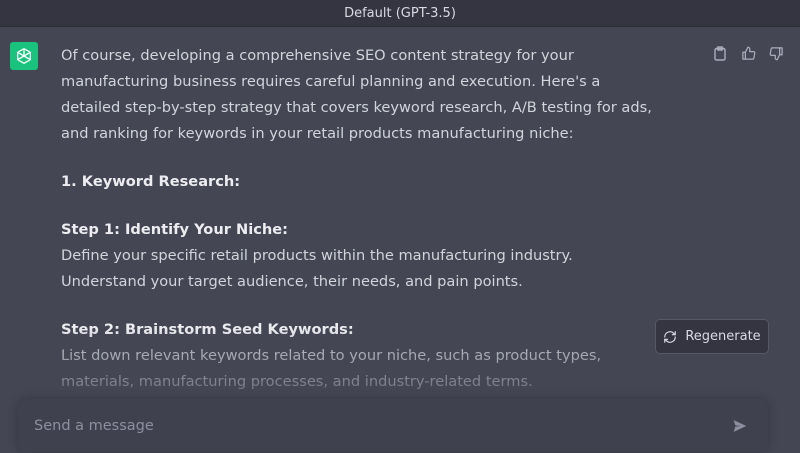 The width and height of the screenshot is (800, 453). Describe the element at coordinates (720, 53) in the screenshot. I see `clipboard-icon` at that location.